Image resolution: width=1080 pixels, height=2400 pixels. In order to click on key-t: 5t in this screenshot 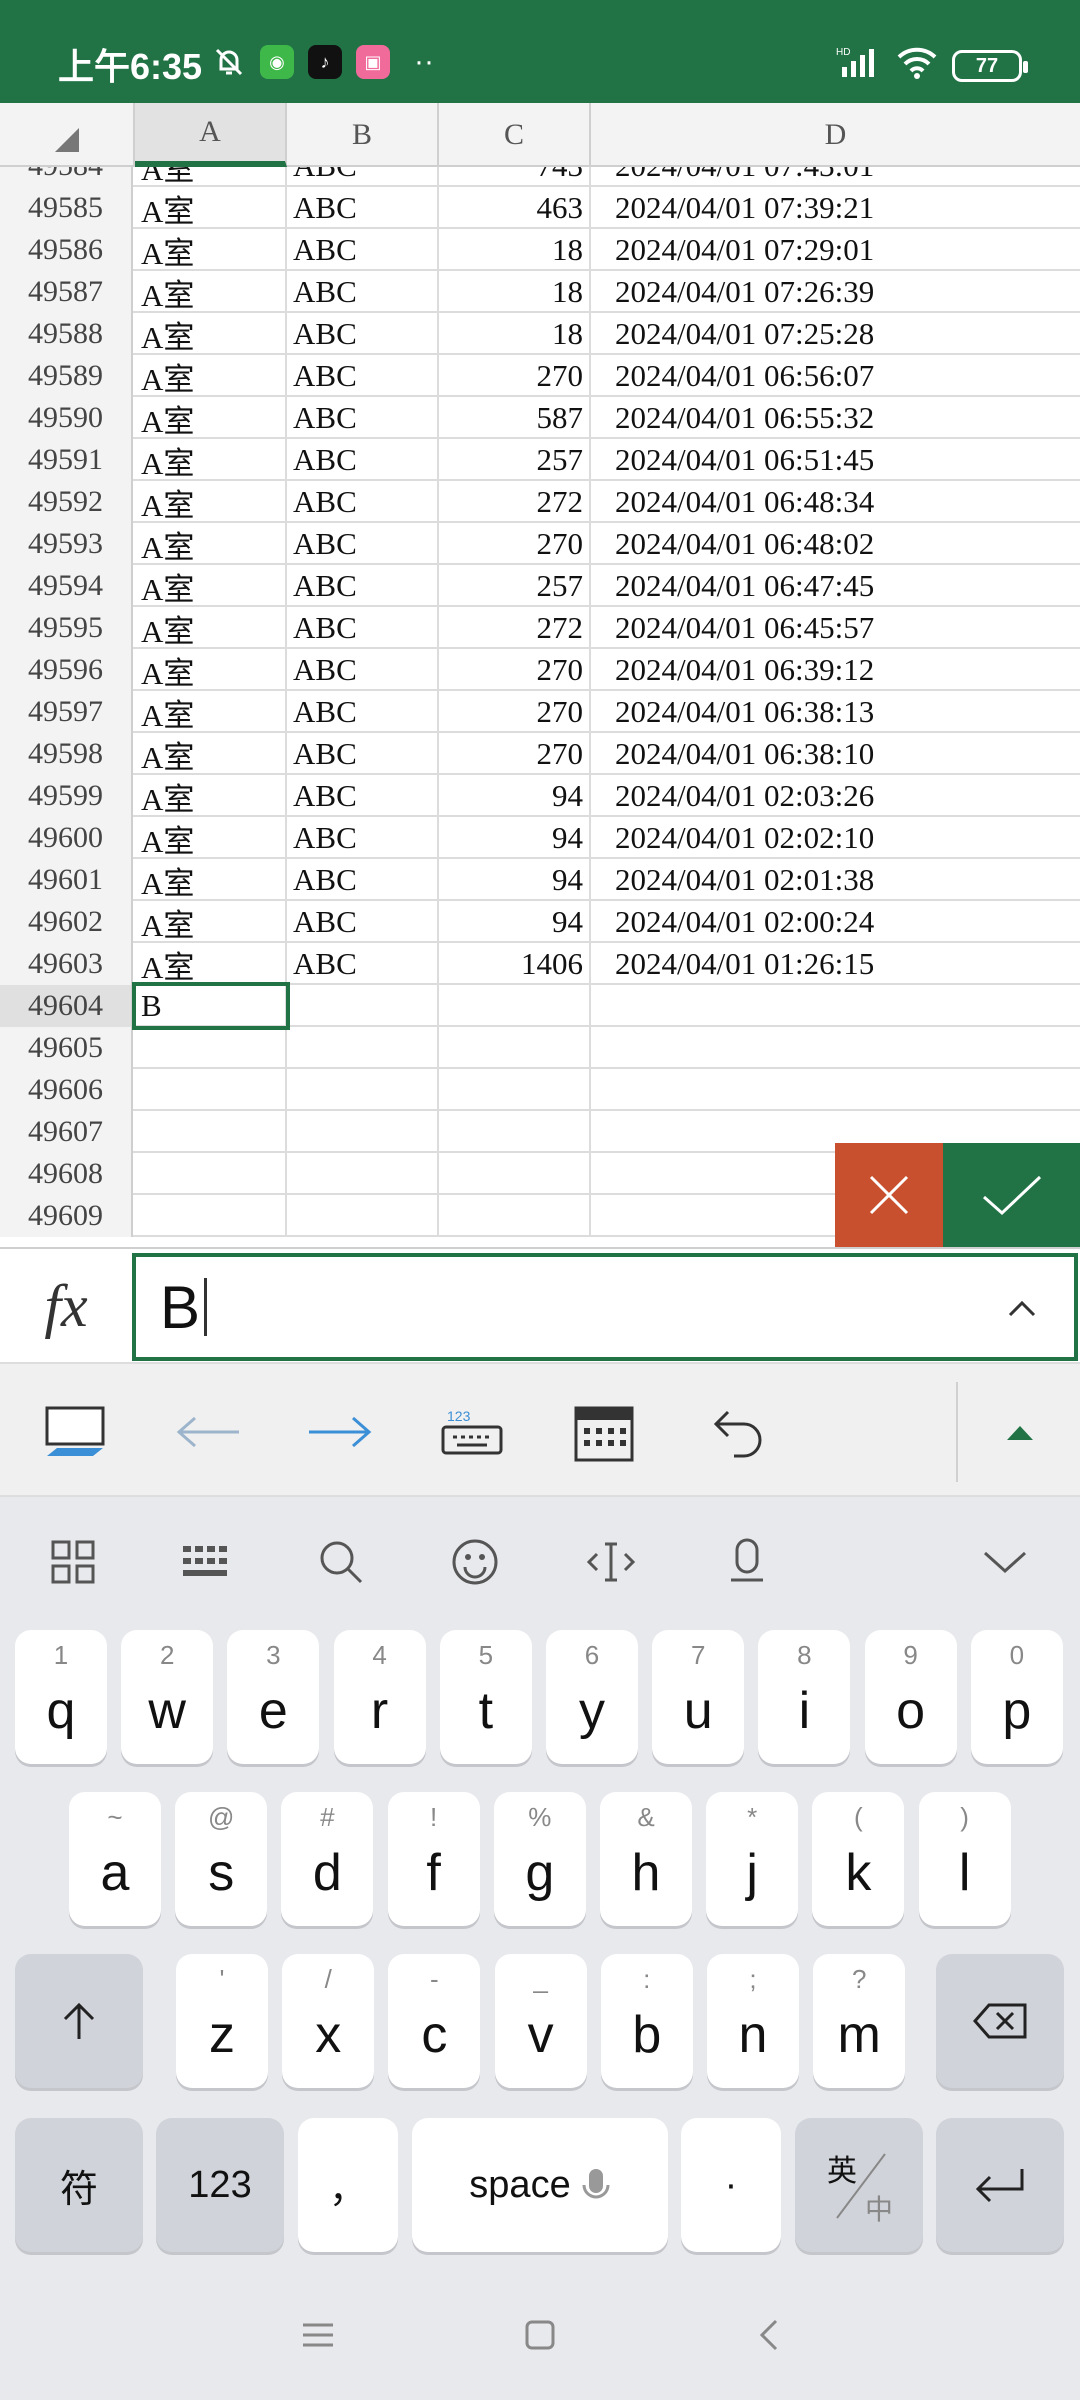, I will do `click(485, 1697)`.